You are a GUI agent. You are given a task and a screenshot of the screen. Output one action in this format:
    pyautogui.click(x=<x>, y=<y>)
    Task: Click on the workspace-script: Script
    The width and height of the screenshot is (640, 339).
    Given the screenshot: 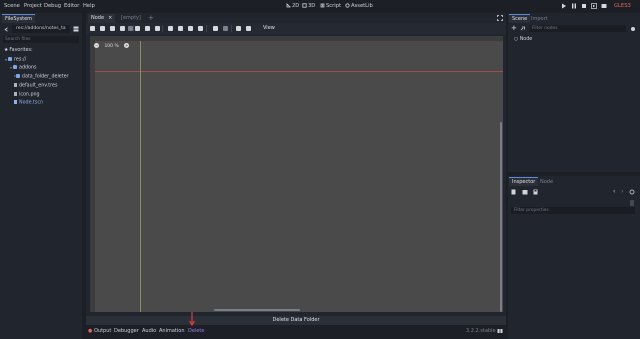 What is the action you would take?
    pyautogui.click(x=330, y=6)
    